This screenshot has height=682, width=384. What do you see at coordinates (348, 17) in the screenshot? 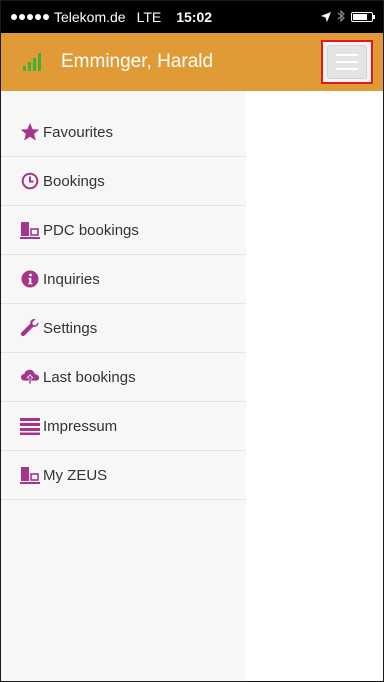
I see `status-right` at bounding box center [348, 17].